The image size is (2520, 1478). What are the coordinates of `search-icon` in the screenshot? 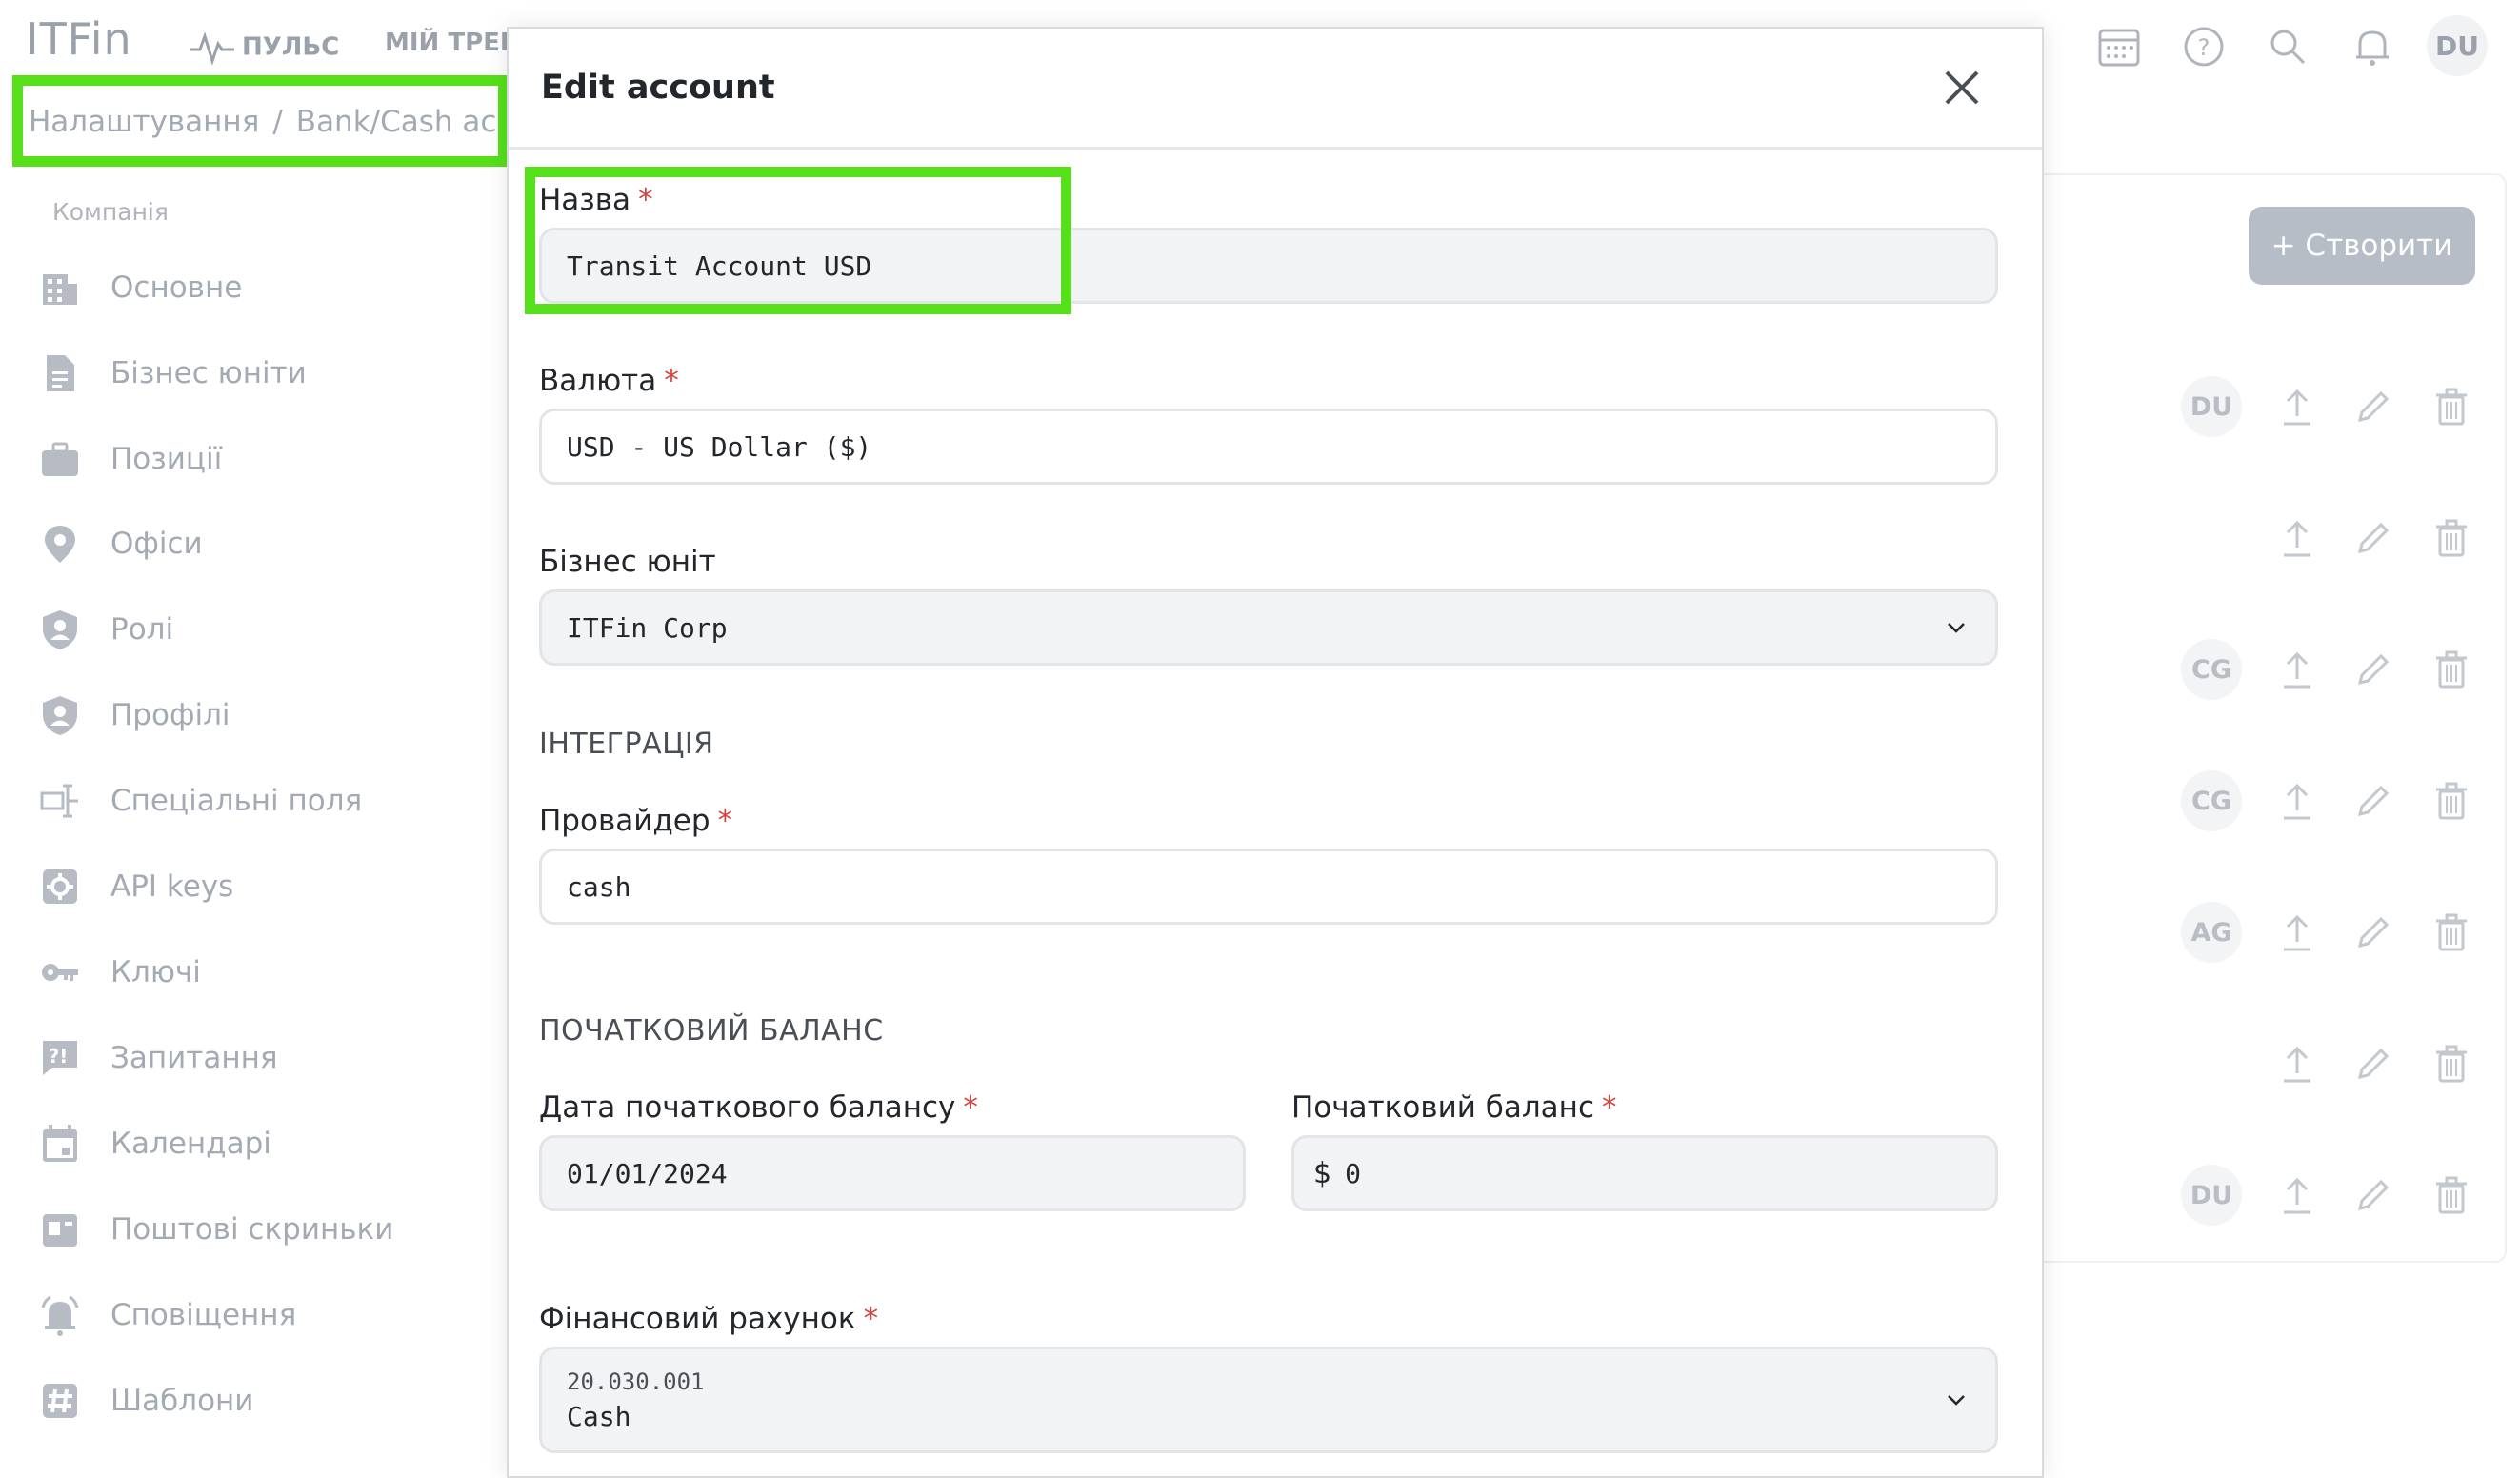 It's located at (2287, 46).